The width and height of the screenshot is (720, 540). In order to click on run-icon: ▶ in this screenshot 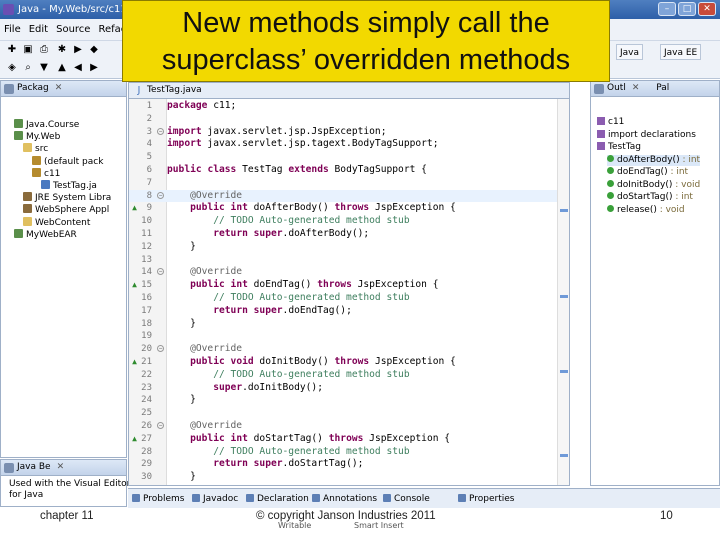, I will do `click(78, 50)`.